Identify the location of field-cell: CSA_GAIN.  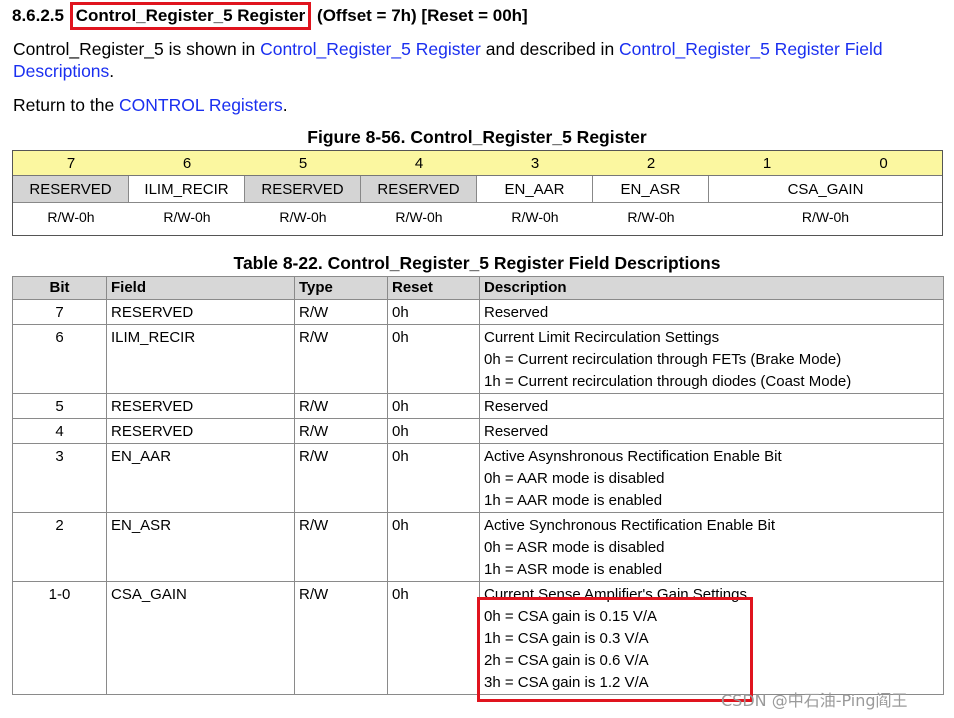
(200, 638).